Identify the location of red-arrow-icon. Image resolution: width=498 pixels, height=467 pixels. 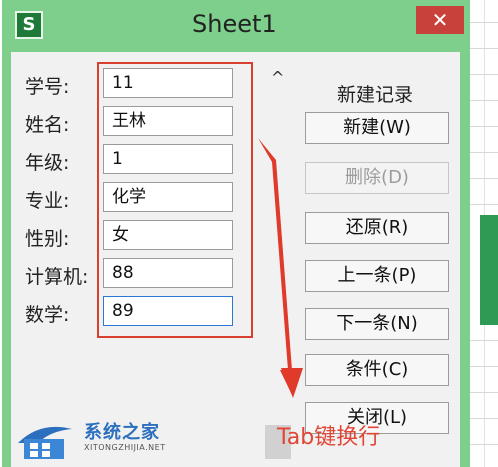
(280, 268).